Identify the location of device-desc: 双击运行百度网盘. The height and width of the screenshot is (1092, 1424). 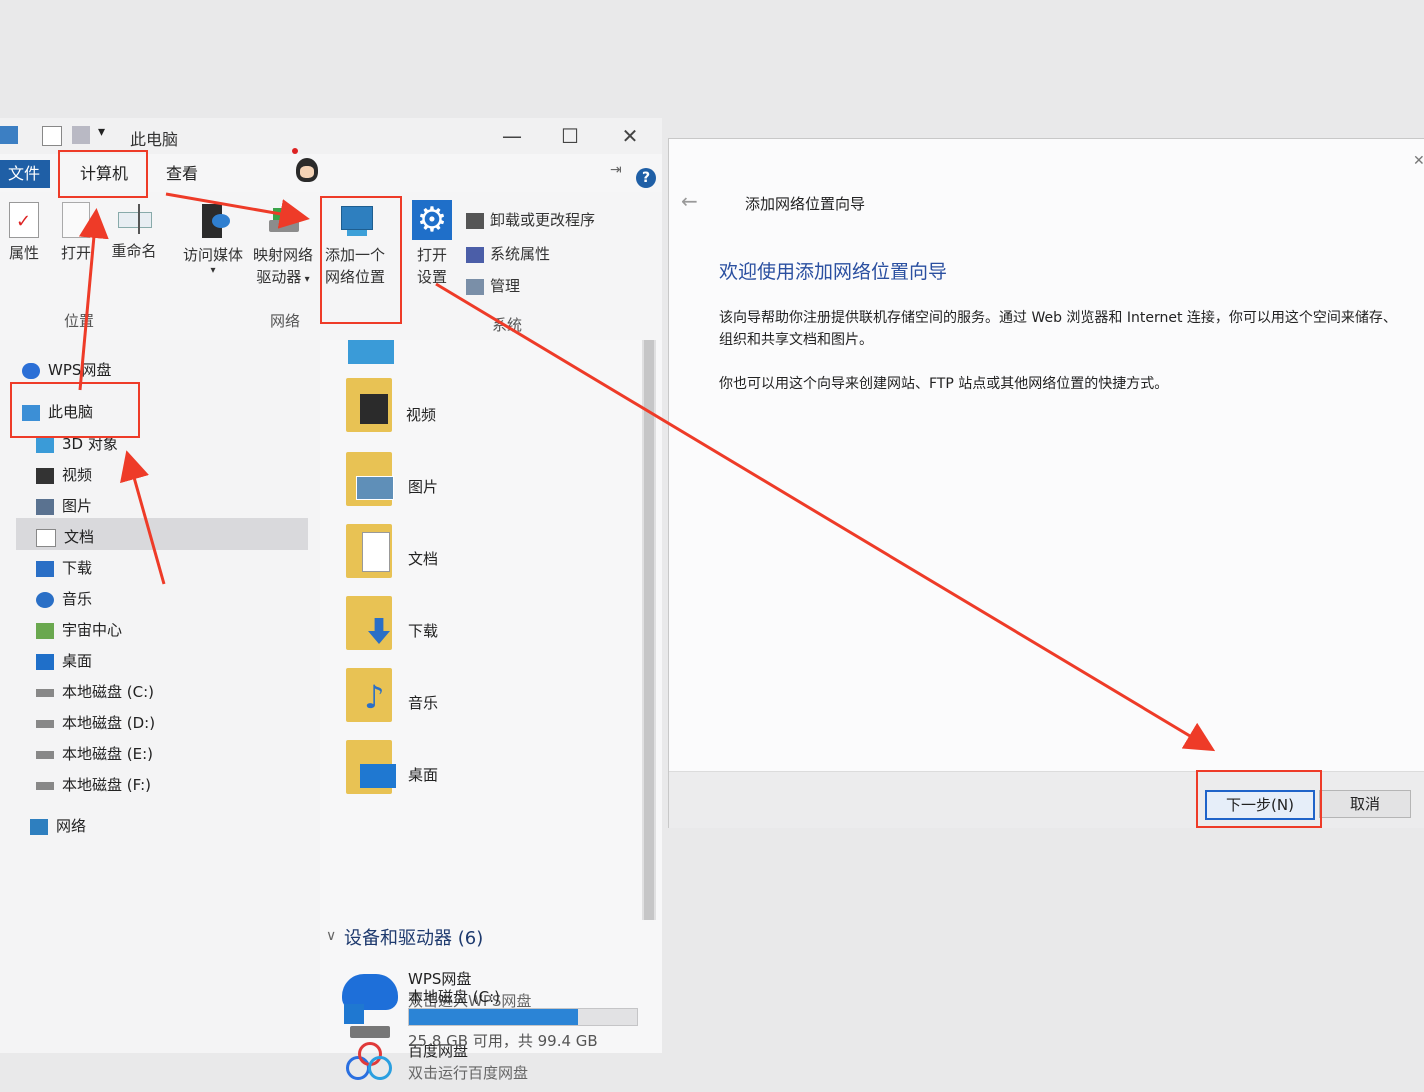
(468, 1073).